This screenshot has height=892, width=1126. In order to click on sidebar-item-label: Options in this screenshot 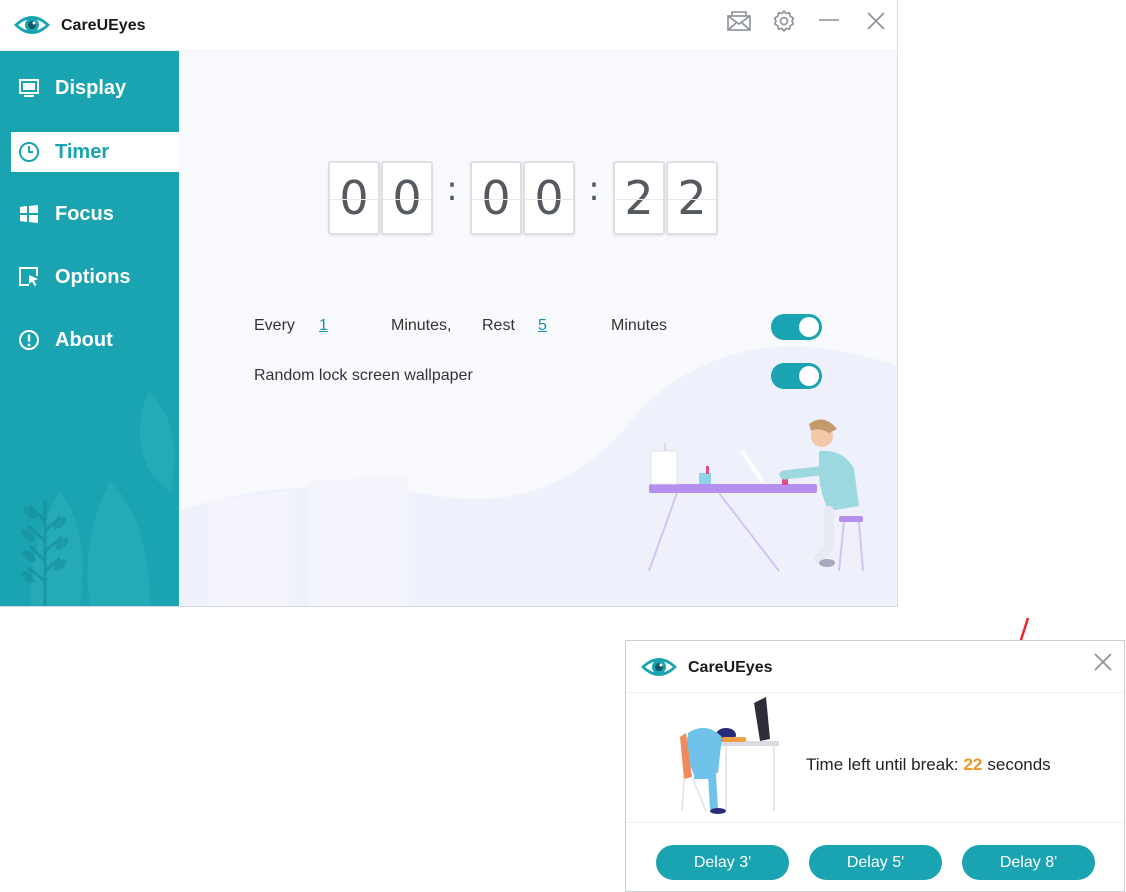, I will do `click(93, 276)`.